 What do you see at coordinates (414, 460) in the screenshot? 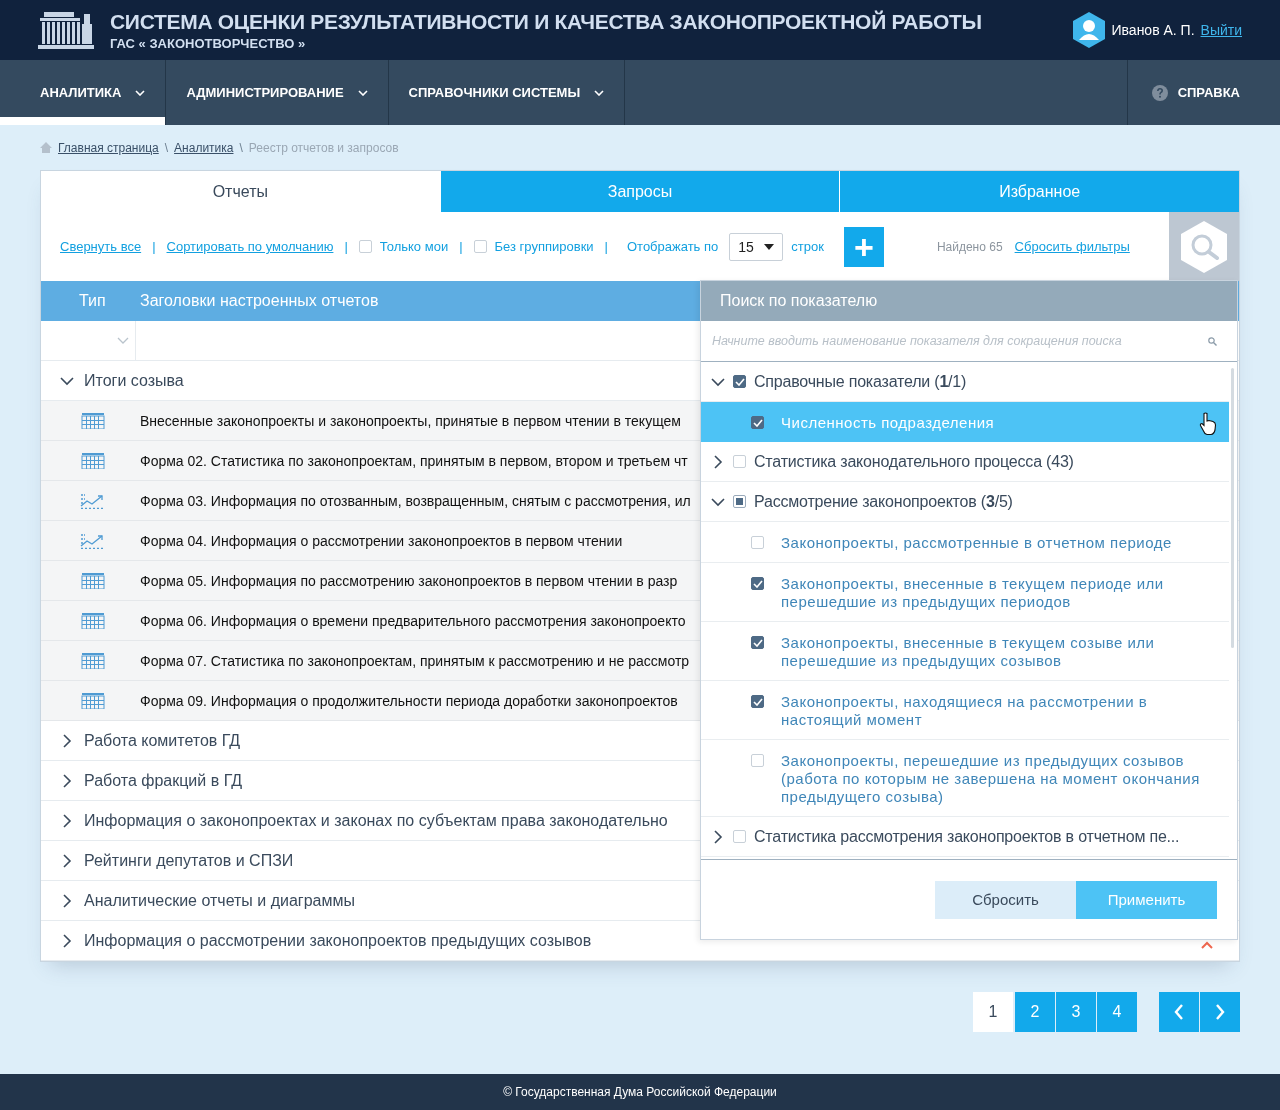
I see `report-title: Форма 02. Статистика по законопроектам, принятым в первом, втором и третьем чт` at bounding box center [414, 460].